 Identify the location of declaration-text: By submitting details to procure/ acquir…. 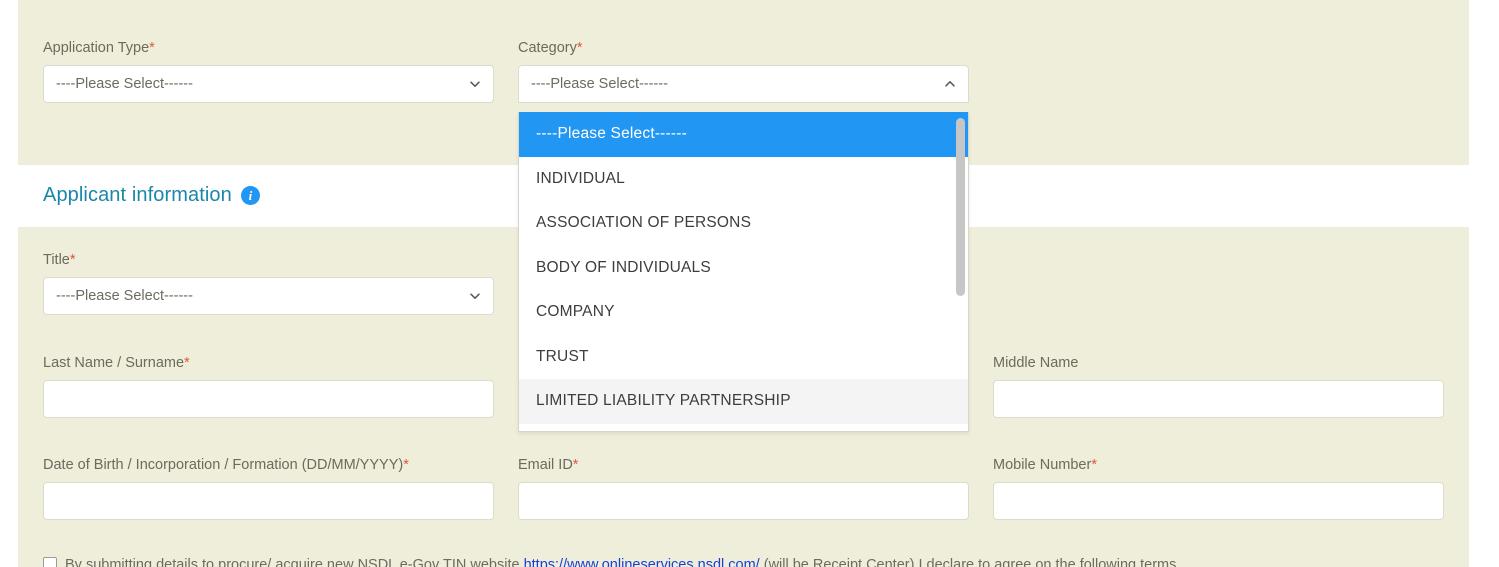
(620, 561).